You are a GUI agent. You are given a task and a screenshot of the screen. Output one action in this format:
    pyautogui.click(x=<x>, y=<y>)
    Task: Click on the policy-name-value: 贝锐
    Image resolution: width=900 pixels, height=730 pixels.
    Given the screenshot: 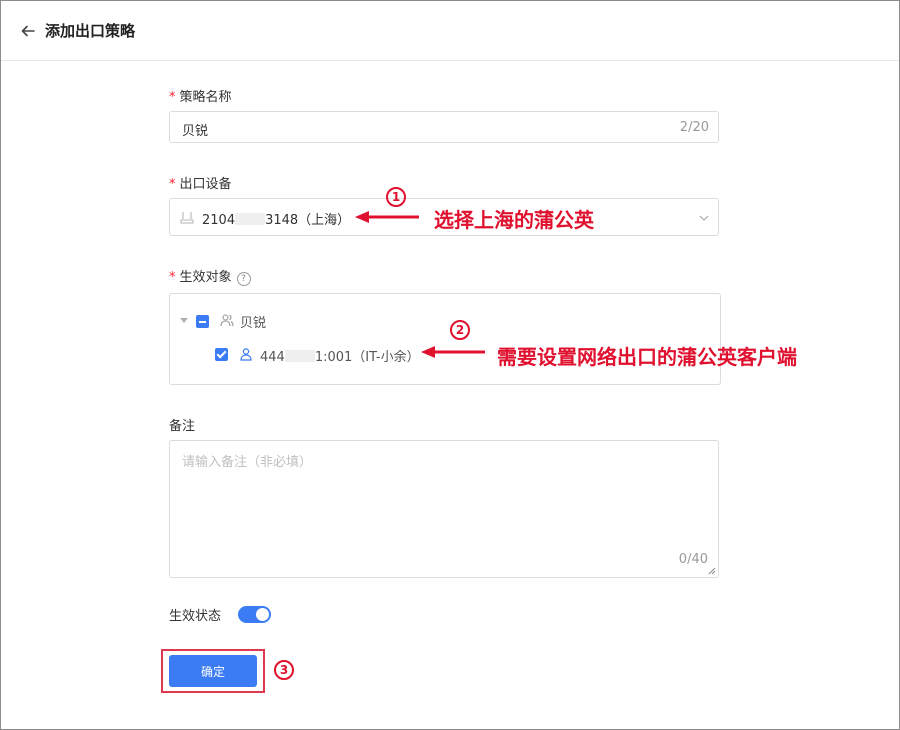 What is the action you would take?
    pyautogui.click(x=195, y=131)
    